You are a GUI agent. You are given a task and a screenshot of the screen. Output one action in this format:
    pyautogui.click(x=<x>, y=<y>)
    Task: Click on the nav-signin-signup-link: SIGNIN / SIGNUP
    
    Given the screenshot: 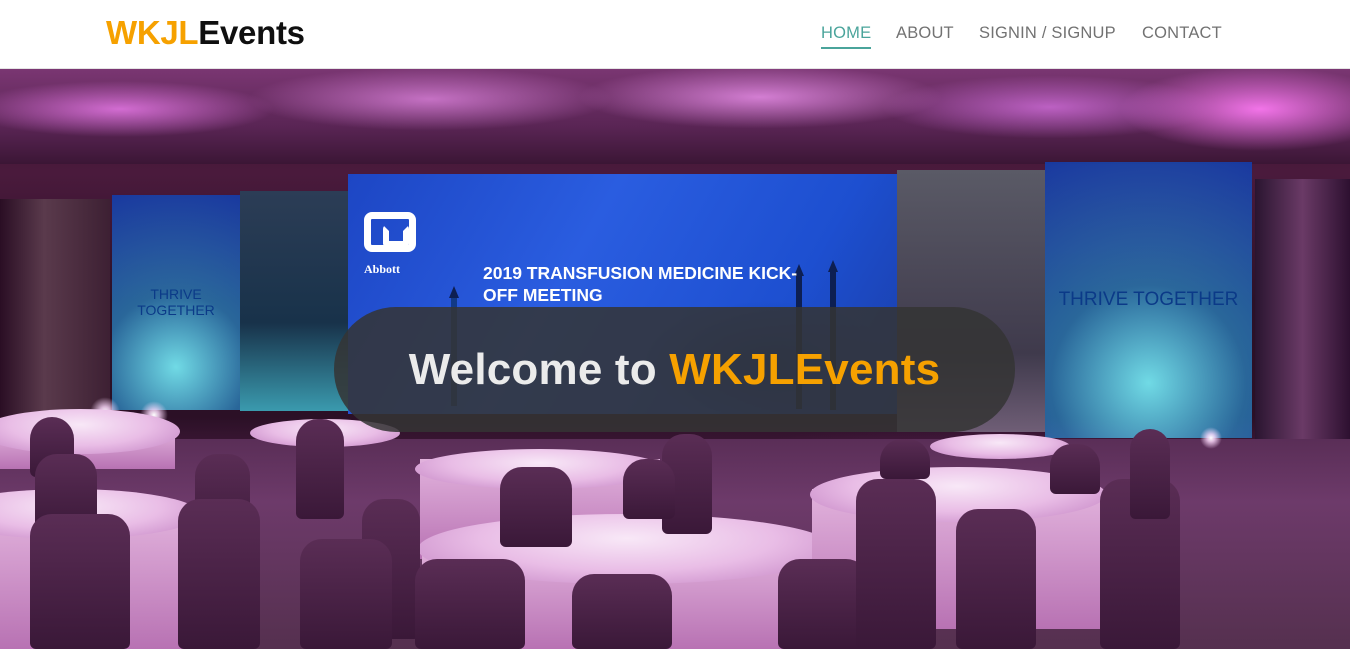 What is the action you would take?
    pyautogui.click(x=1047, y=33)
    